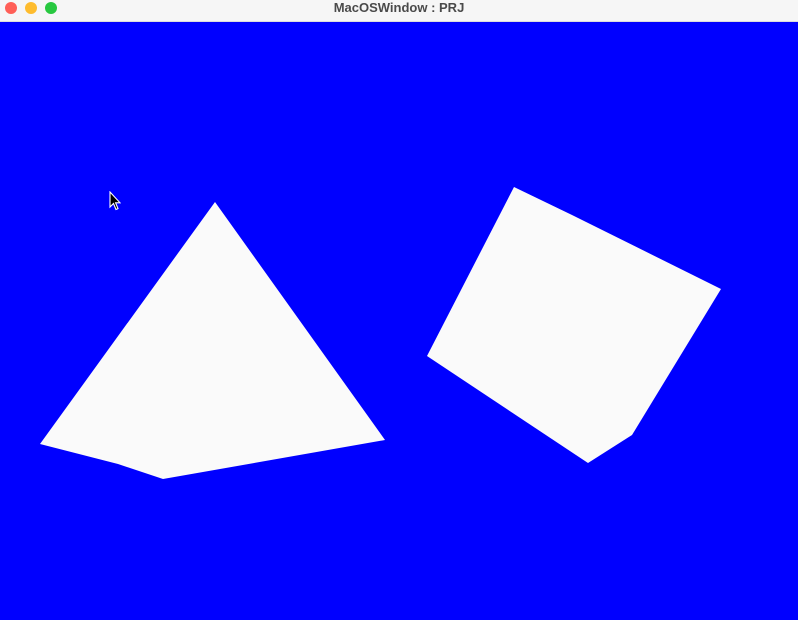 Image resolution: width=798 pixels, height=620 pixels. Describe the element at coordinates (399, 7) in the screenshot. I see `window-title: MacOSWindow : PRJ` at that location.